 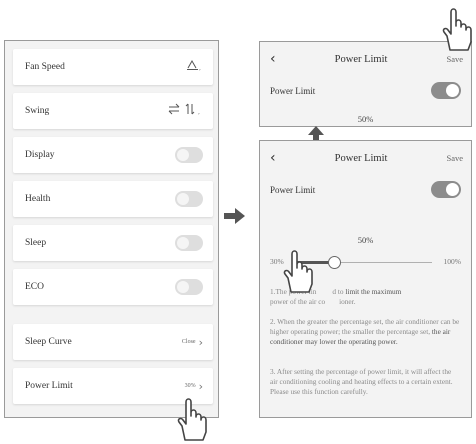 What do you see at coordinates (48, 342) in the screenshot?
I see `sleep-curve-label: Sleep Curve` at bounding box center [48, 342].